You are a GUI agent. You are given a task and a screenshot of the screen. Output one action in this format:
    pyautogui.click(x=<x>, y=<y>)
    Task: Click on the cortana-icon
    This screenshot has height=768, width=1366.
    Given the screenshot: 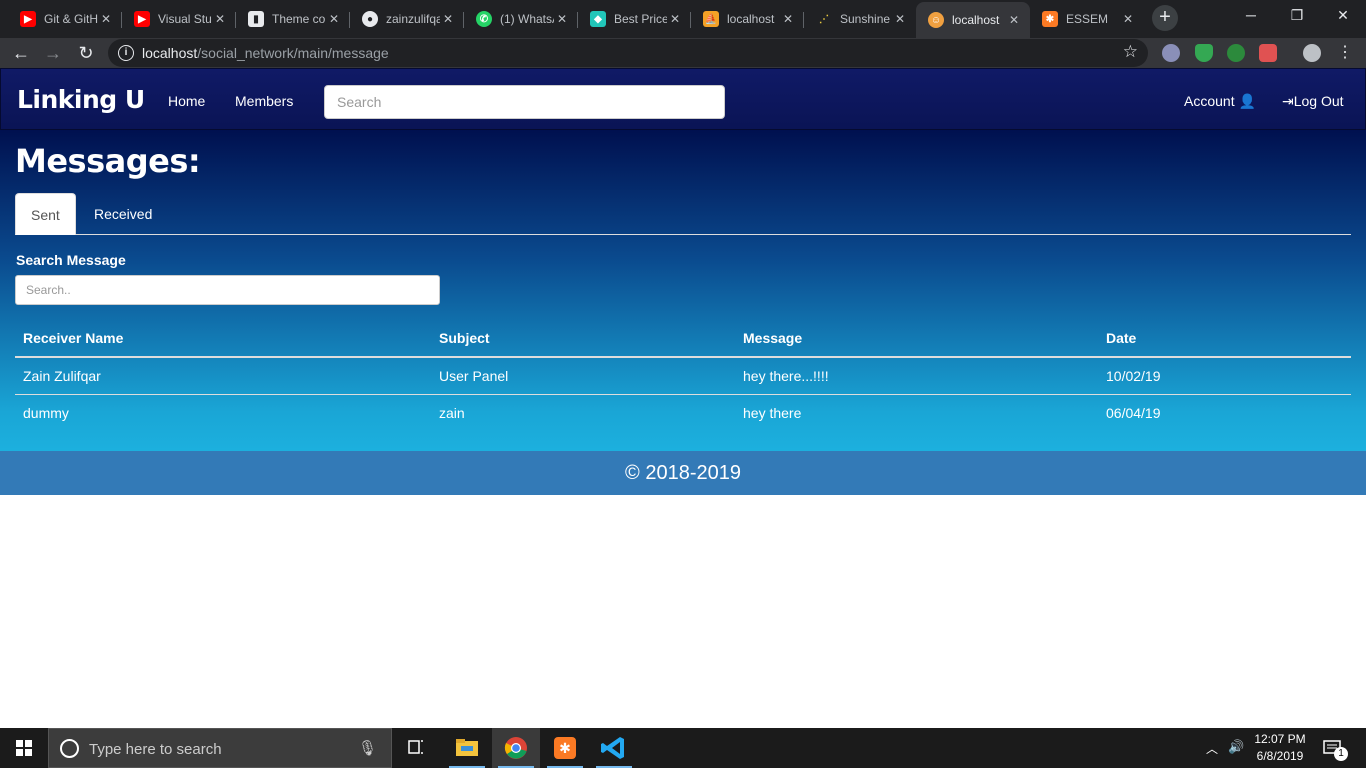 What is the action you would take?
    pyautogui.click(x=69, y=748)
    